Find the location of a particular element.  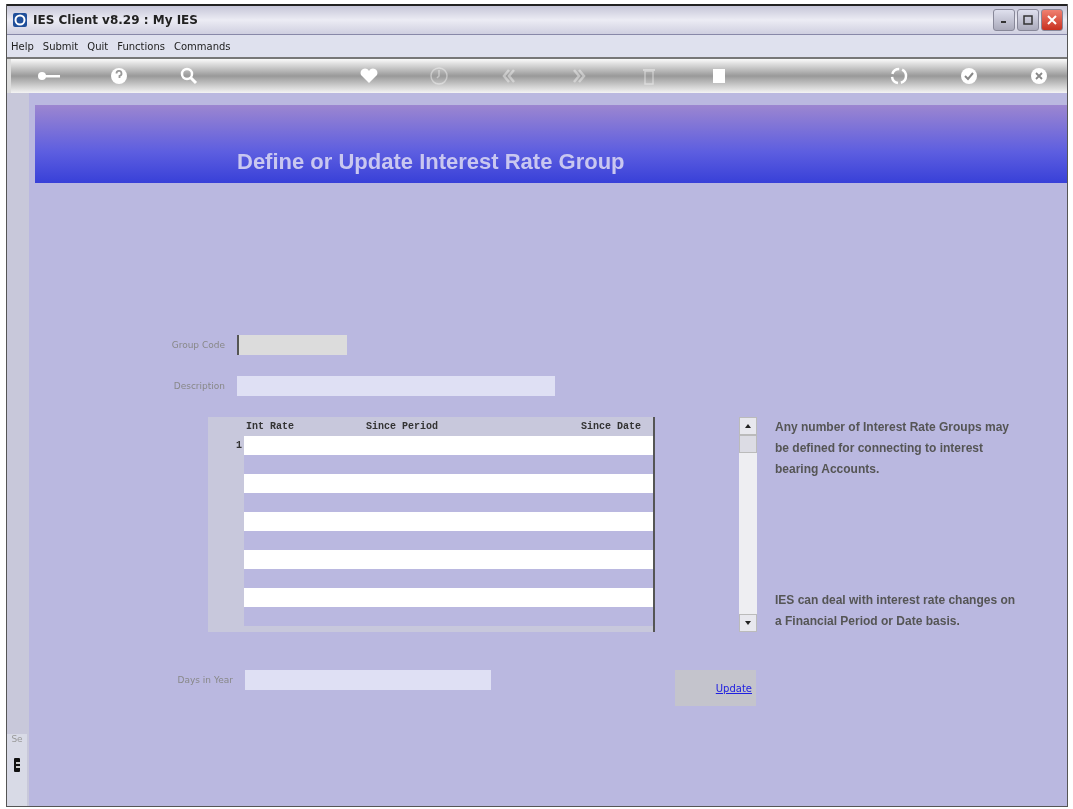

app-icon is located at coordinates (20, 20).